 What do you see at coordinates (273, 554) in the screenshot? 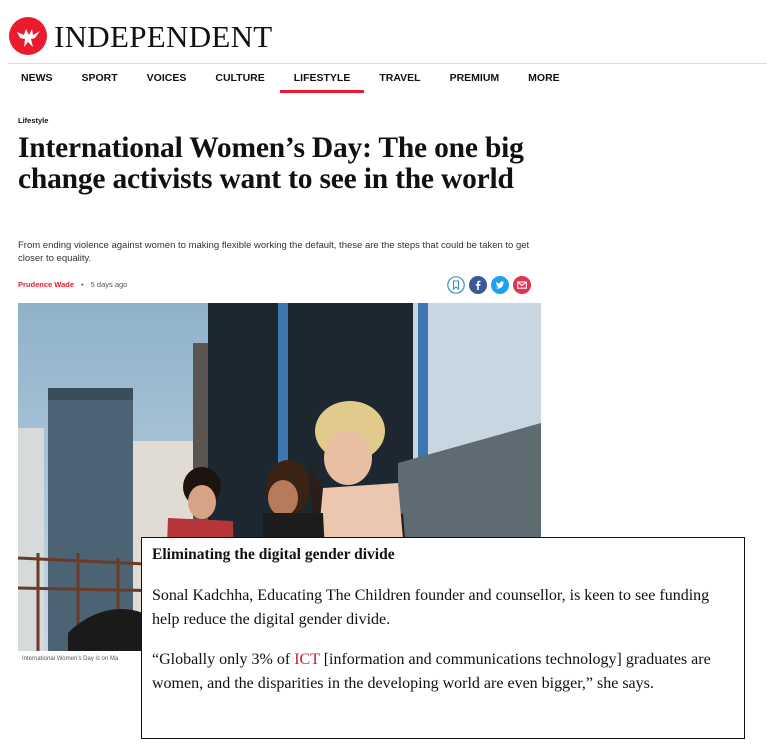
I see `callout-title: Eliminating the digital gender divide` at bounding box center [273, 554].